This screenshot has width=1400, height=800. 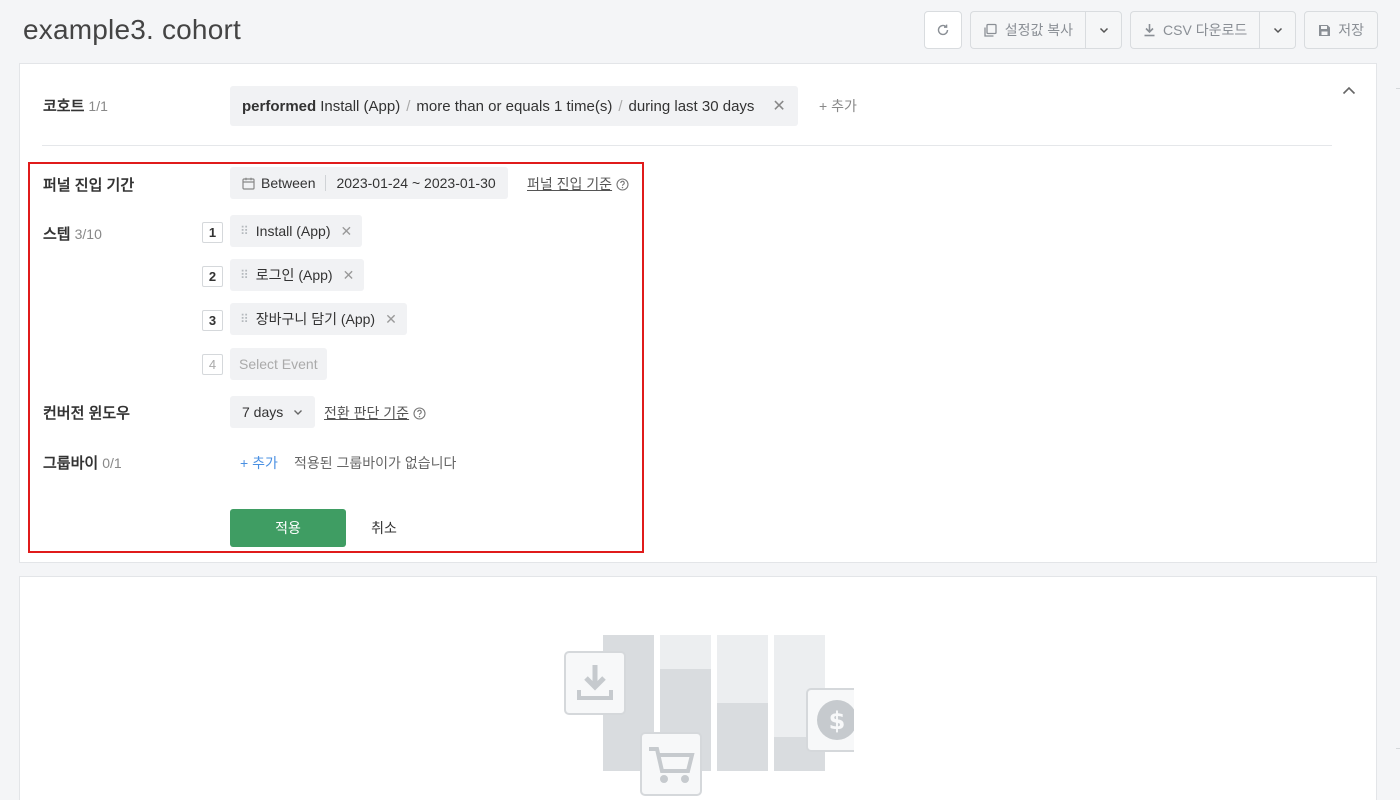 I want to click on conversion-window-select: 7 days, so click(x=273, y=412).